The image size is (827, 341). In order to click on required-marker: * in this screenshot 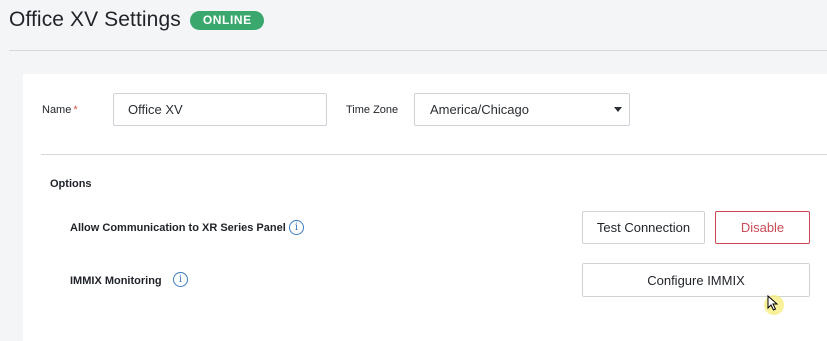, I will do `click(75, 110)`.